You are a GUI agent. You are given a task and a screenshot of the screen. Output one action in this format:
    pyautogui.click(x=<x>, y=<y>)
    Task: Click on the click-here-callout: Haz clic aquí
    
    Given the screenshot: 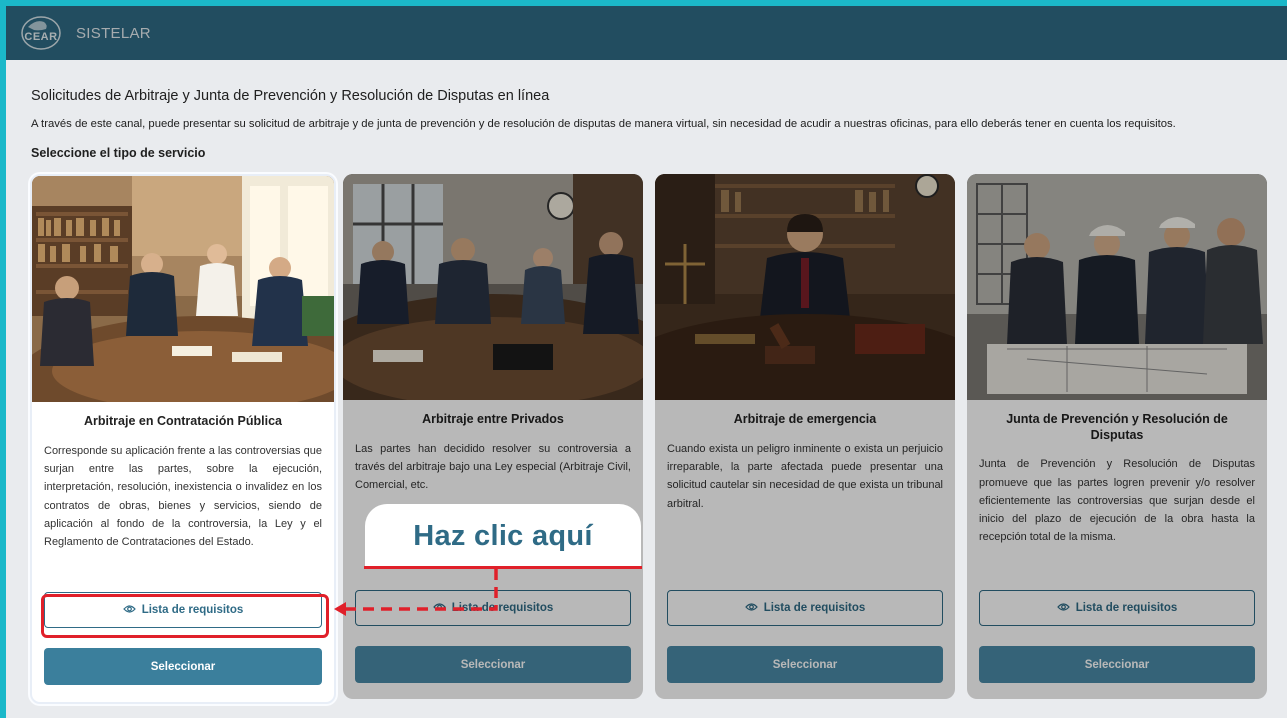 What is the action you would take?
    pyautogui.click(x=503, y=536)
    